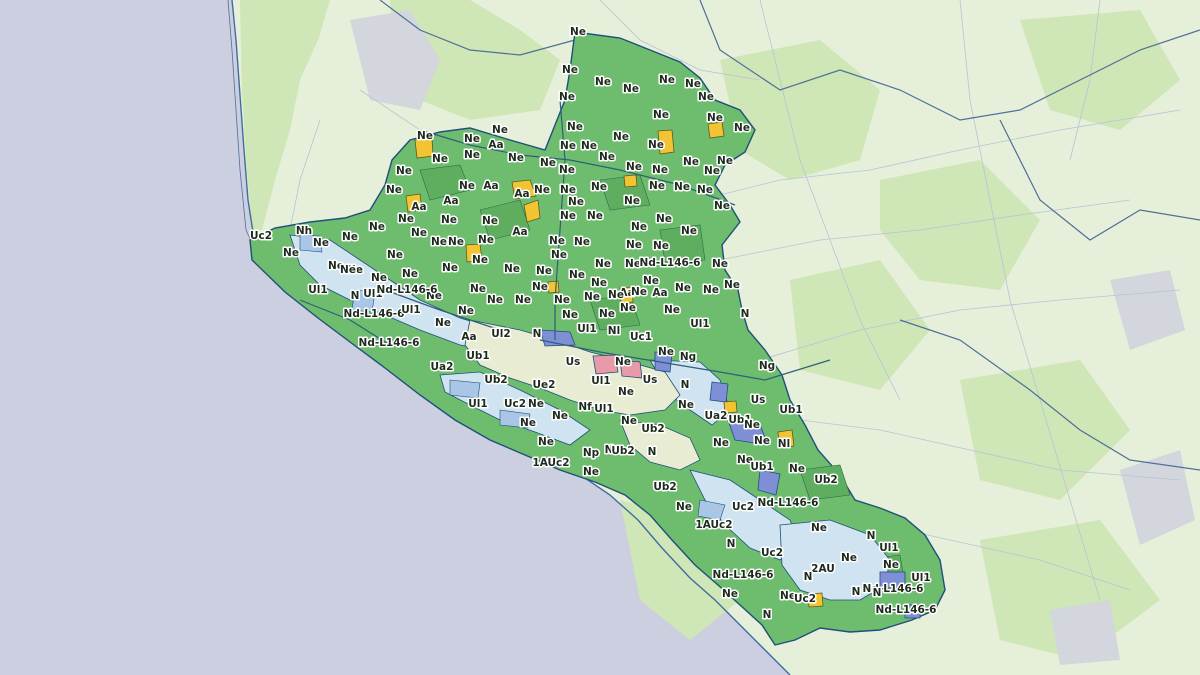 This screenshot has width=1200, height=675. What do you see at coordinates (585, 407) in the screenshot?
I see `zone-label: Nf` at bounding box center [585, 407].